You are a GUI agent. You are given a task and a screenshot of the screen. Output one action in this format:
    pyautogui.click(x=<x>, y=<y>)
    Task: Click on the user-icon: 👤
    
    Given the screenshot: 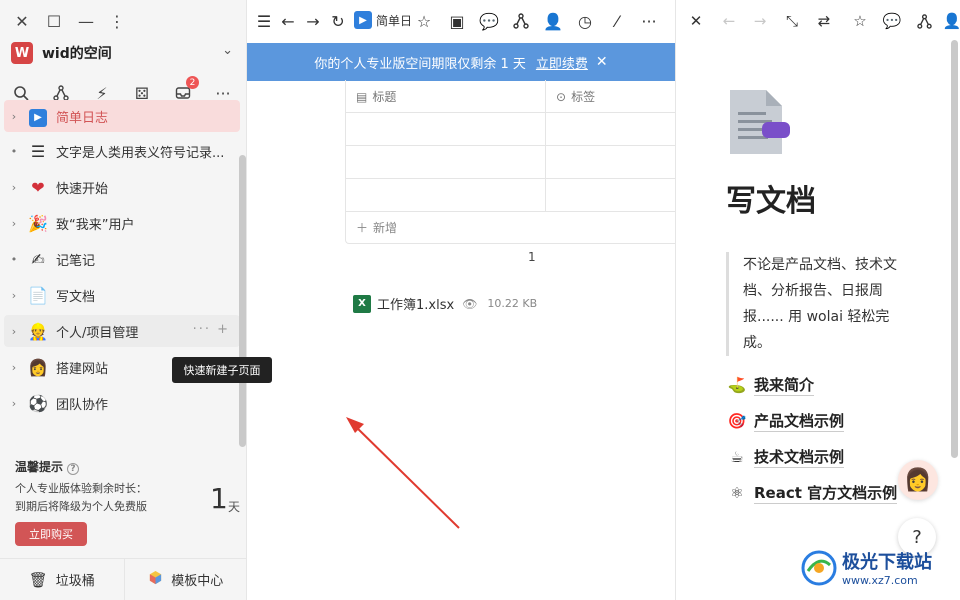 What is the action you would take?
    pyautogui.click(x=951, y=21)
    